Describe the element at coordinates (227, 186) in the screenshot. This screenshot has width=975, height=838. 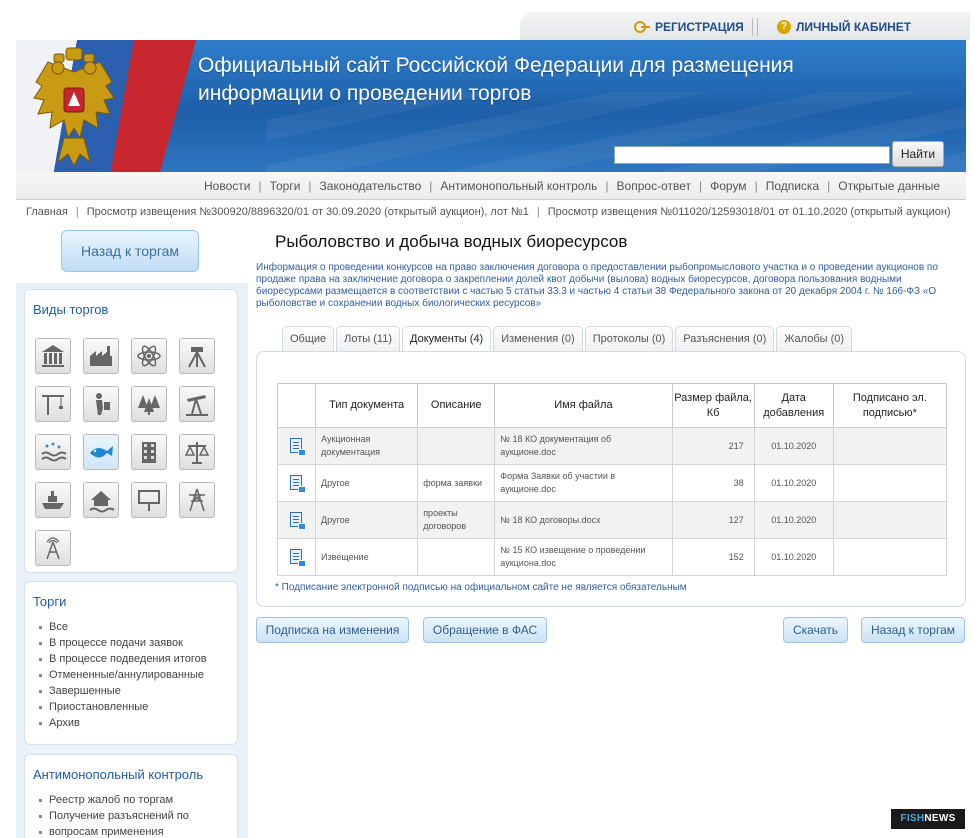
I see `nav-news: Новости` at that location.